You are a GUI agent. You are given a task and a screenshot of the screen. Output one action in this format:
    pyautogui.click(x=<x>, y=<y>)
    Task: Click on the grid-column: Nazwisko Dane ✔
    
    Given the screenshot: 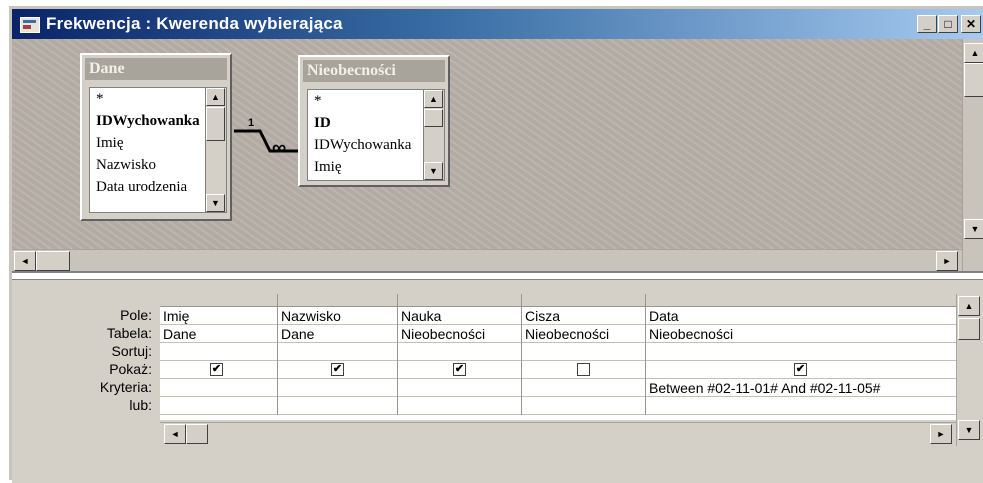 What is the action you would take?
    pyautogui.click(x=338, y=354)
    